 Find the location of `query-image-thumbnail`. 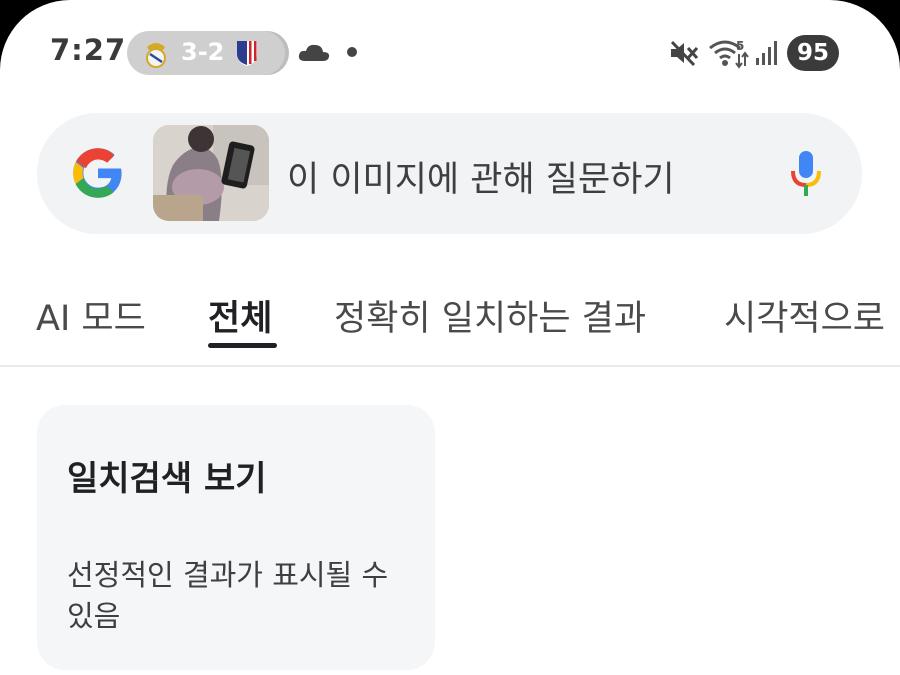

query-image-thumbnail is located at coordinates (211, 173).